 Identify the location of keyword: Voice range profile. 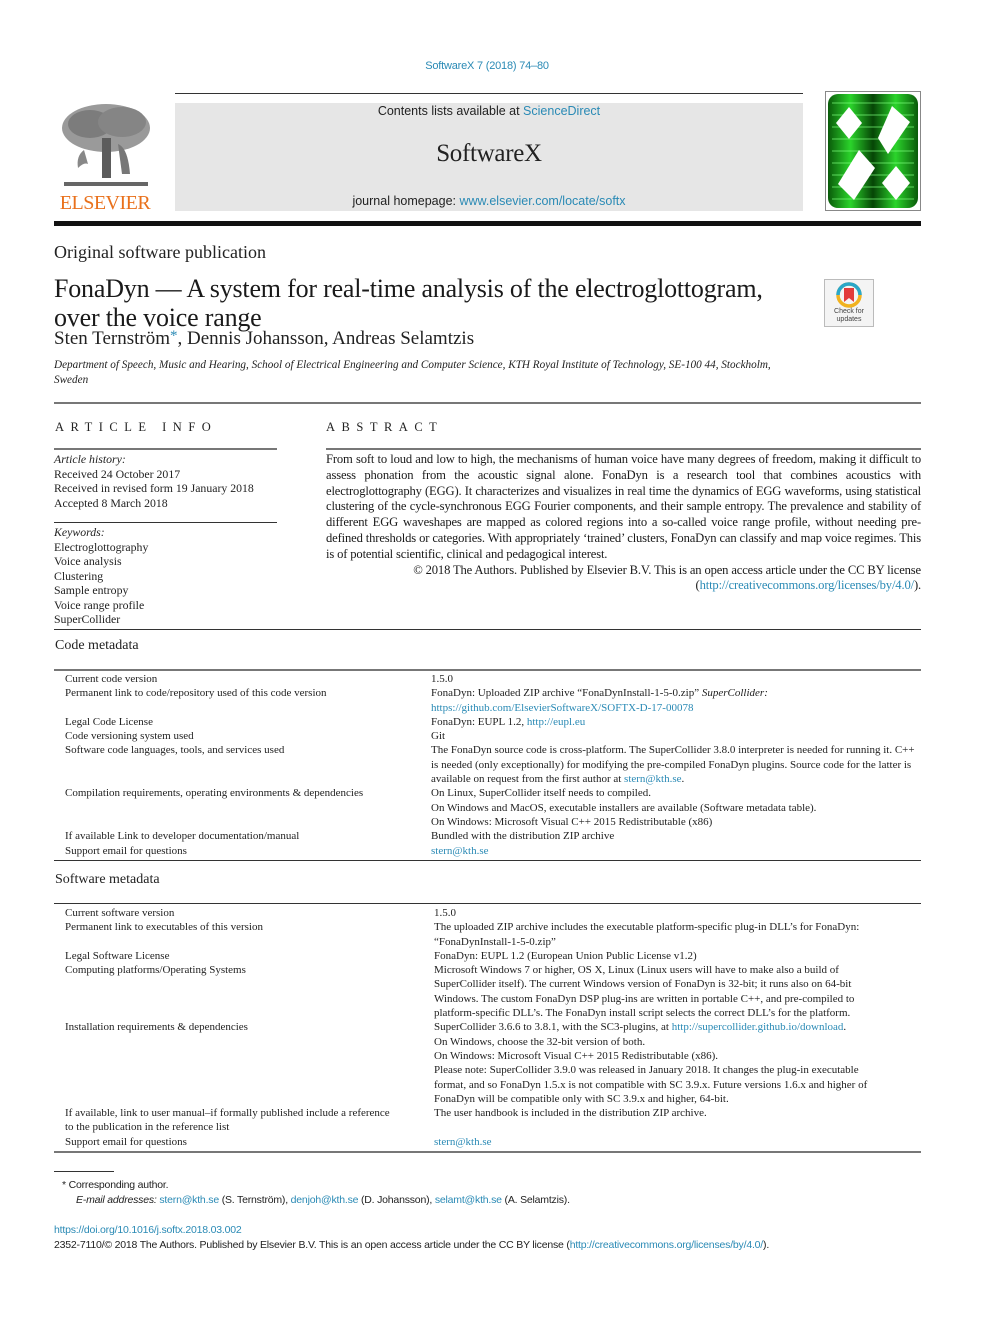
(99, 604).